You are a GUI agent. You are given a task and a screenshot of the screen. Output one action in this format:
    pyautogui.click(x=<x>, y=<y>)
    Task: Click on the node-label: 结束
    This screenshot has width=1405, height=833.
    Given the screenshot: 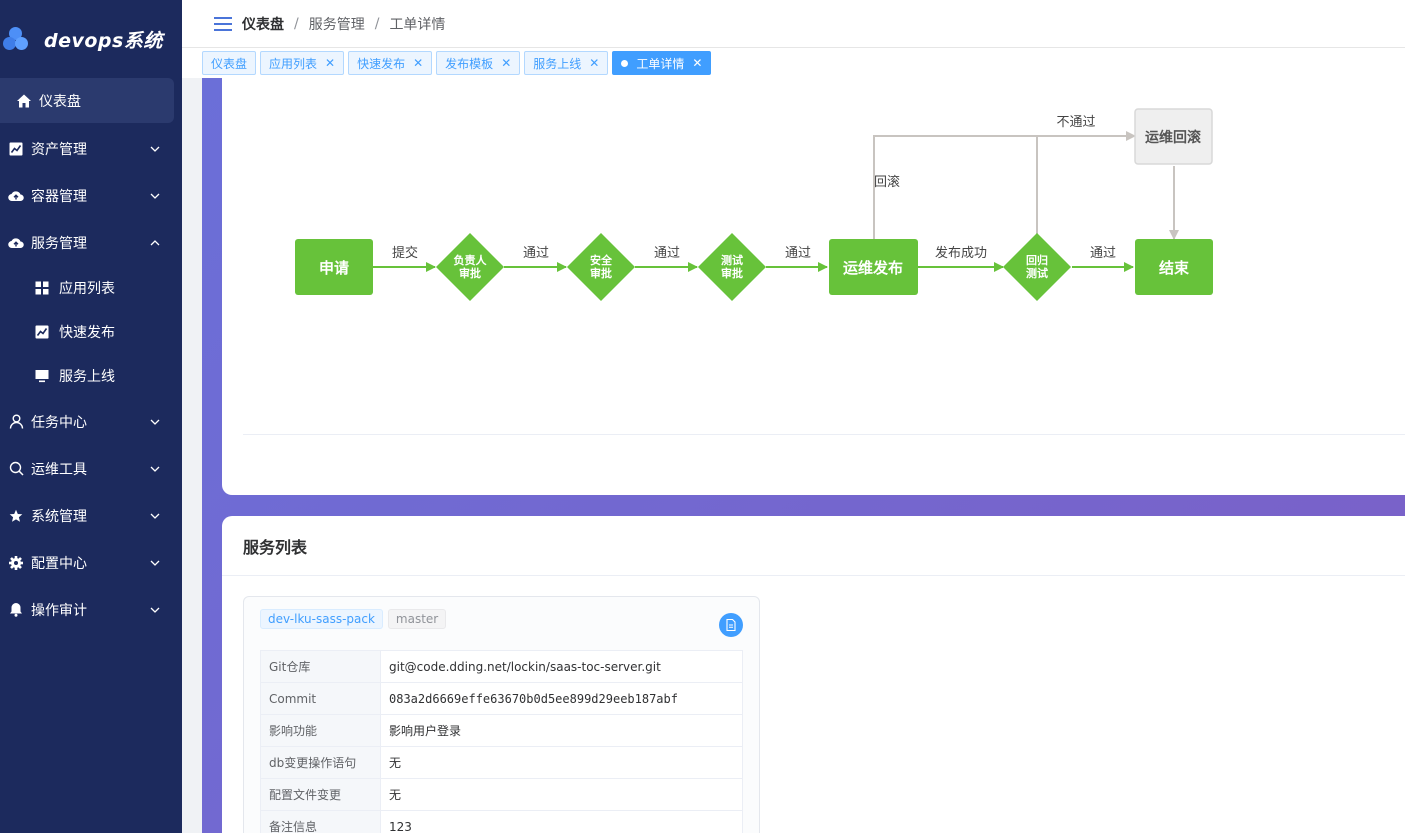 What is the action you would take?
    pyautogui.click(x=1174, y=268)
    